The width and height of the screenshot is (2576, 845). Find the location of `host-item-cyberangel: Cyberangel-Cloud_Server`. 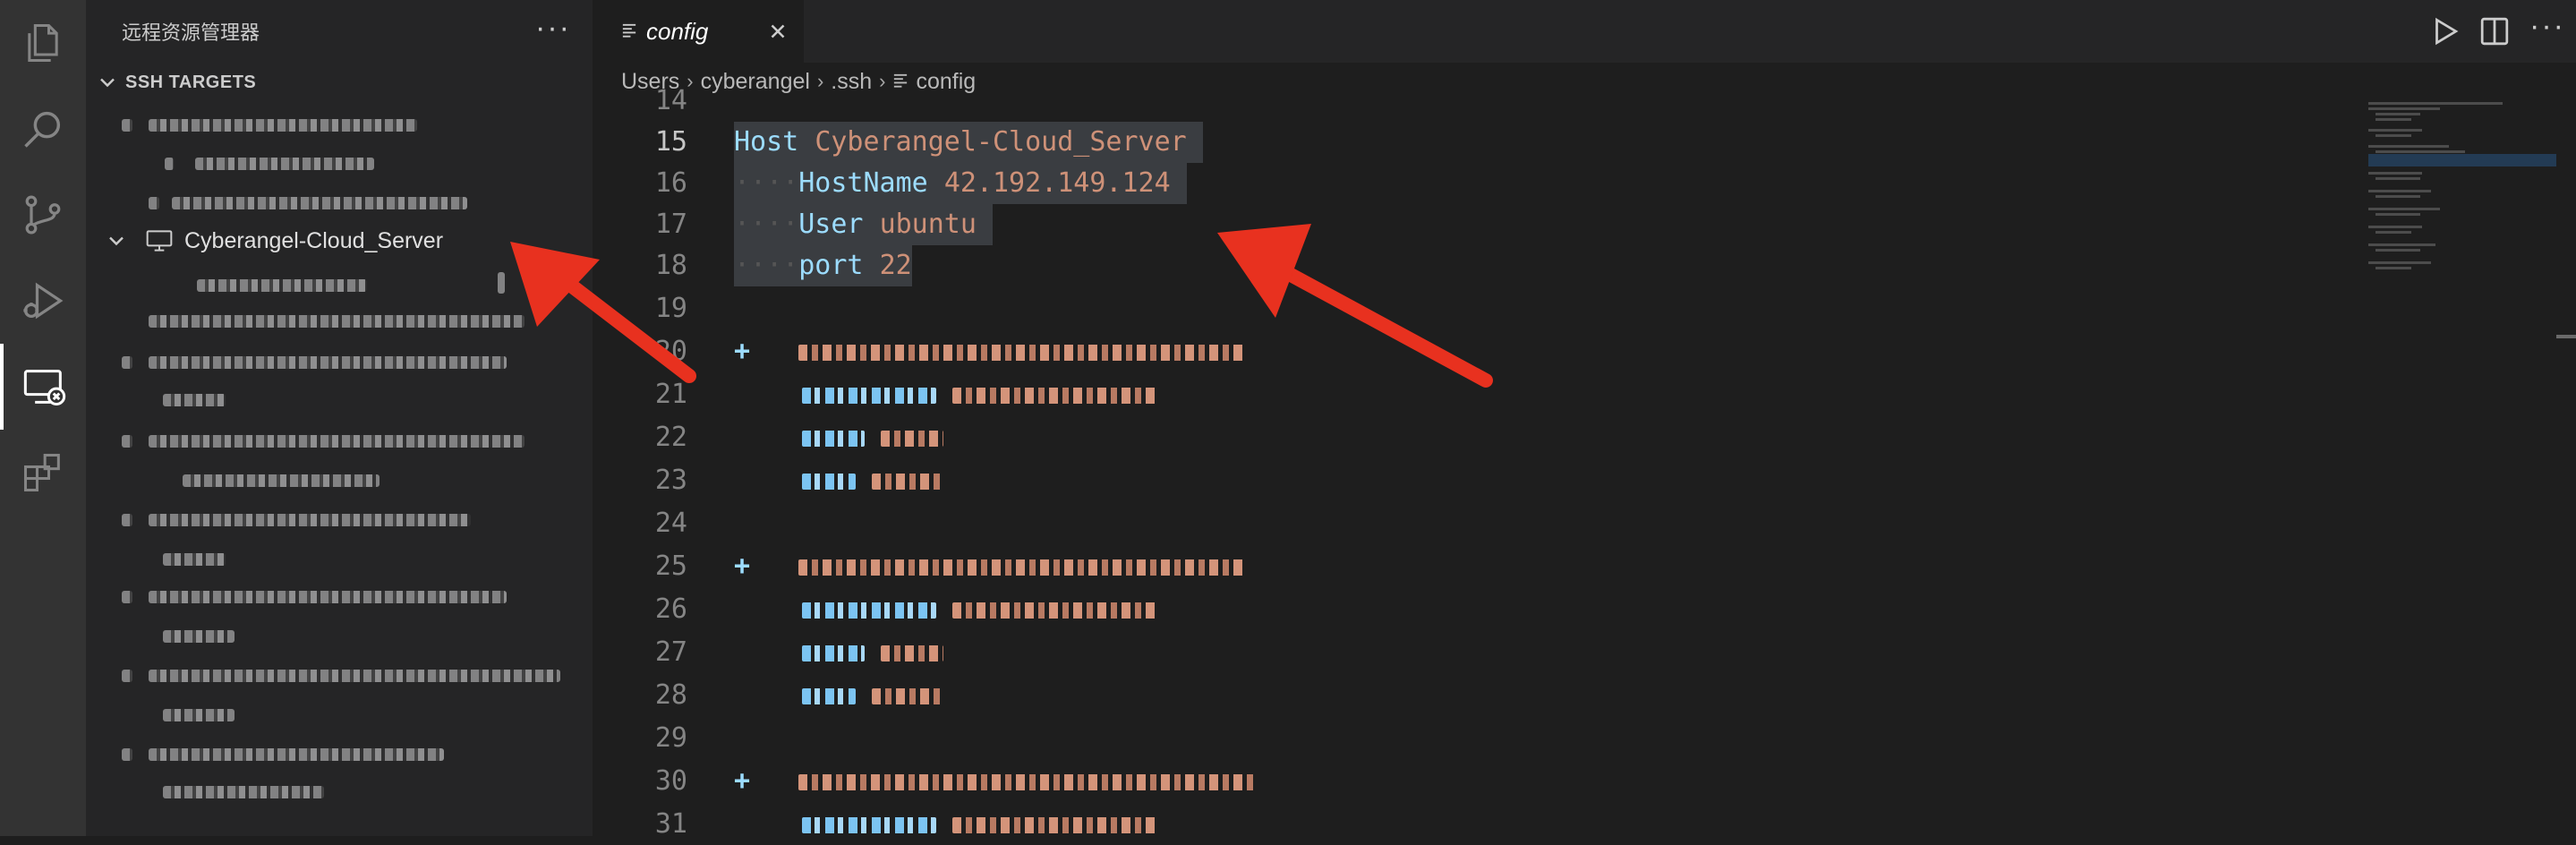

host-item-cyberangel: Cyberangel-Cloud_Server is located at coordinates (339, 240).